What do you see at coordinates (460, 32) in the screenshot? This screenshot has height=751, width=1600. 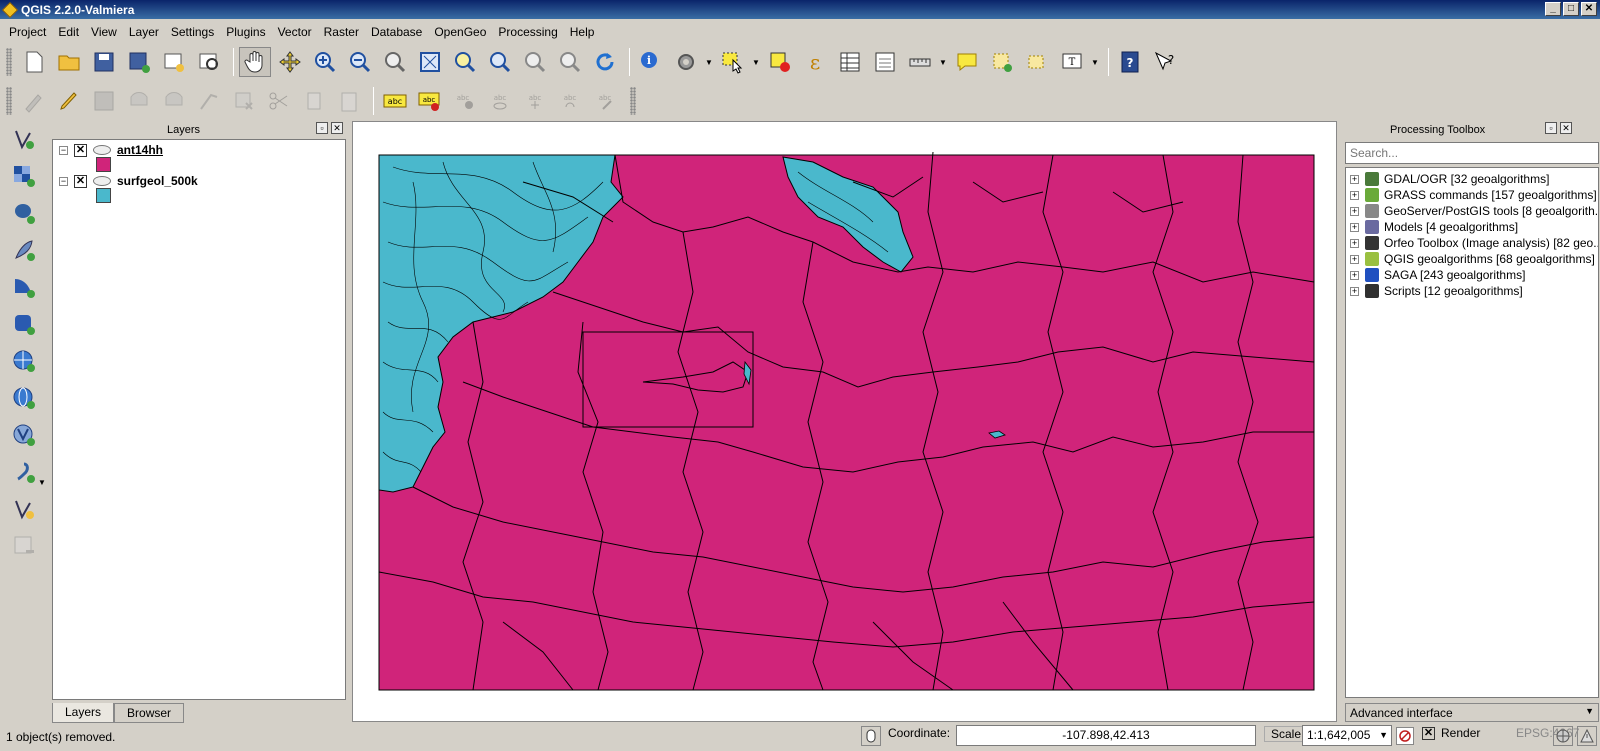 I see `menu-opengeo: OpenGeo` at bounding box center [460, 32].